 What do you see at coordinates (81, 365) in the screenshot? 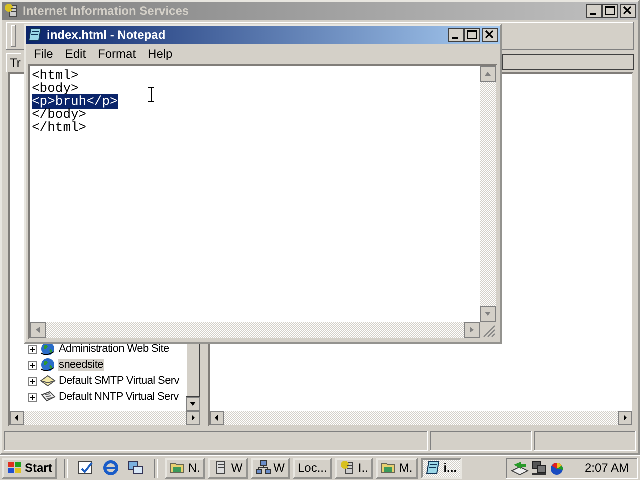
I see `tree-item: sneedsite` at bounding box center [81, 365].